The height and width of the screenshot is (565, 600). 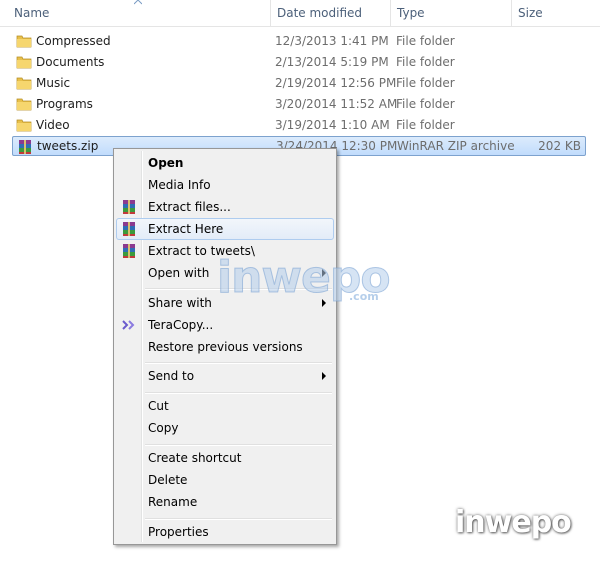 I want to click on menu-item-label: Create shortcut, so click(x=195, y=458).